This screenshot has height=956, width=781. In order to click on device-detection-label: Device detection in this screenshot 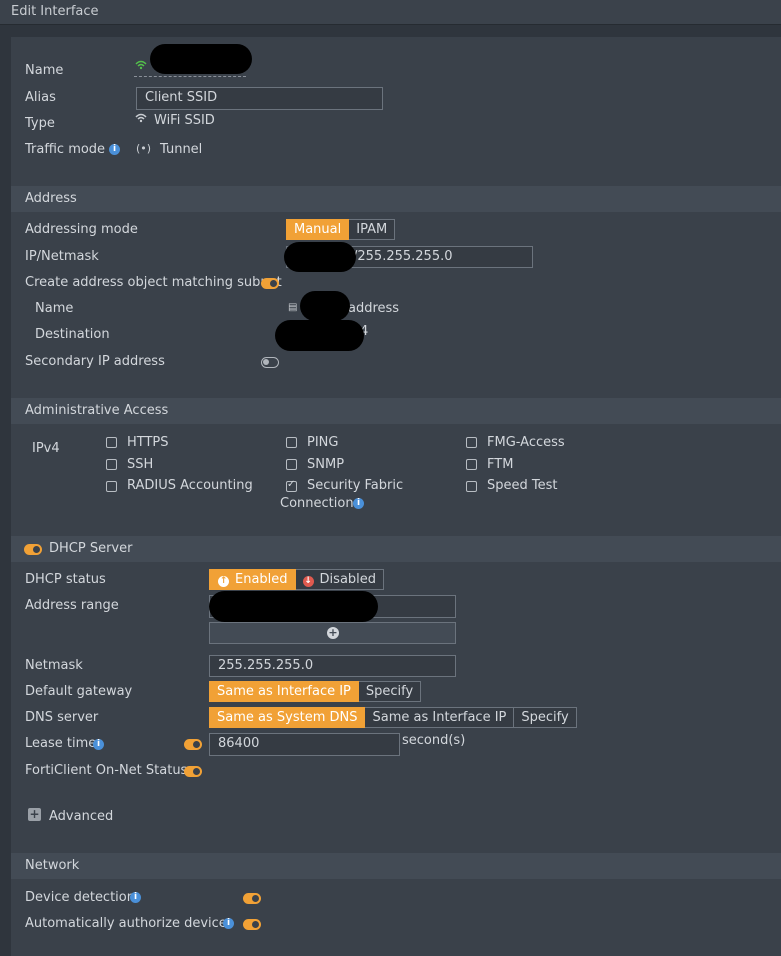, I will do `click(80, 897)`.